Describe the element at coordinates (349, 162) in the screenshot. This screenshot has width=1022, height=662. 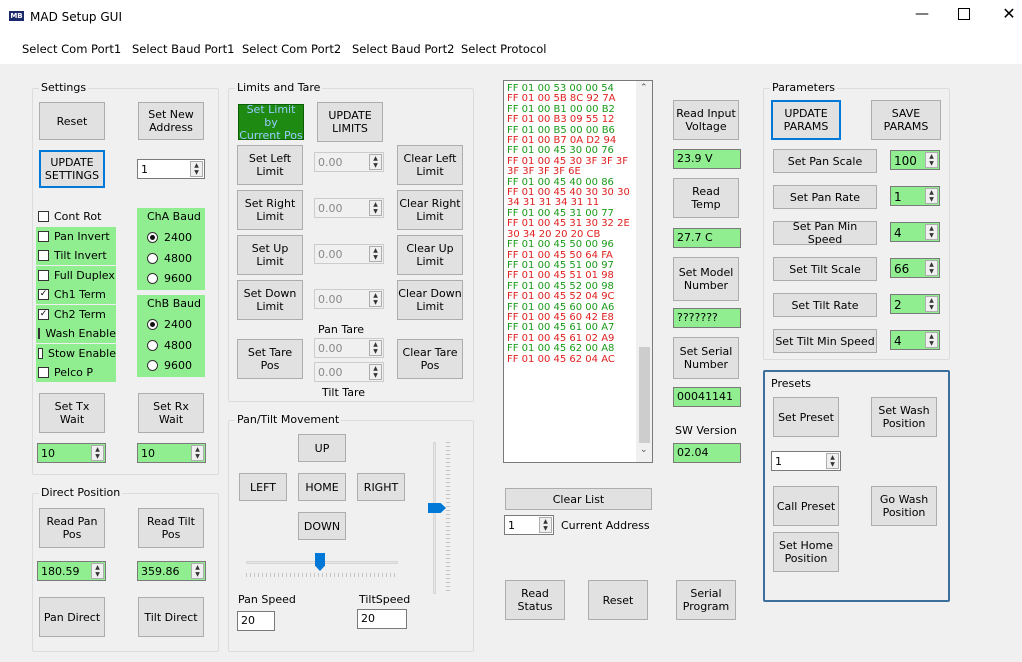
I see `left-limit-stepper: 0.00 ▲ ▼` at that location.